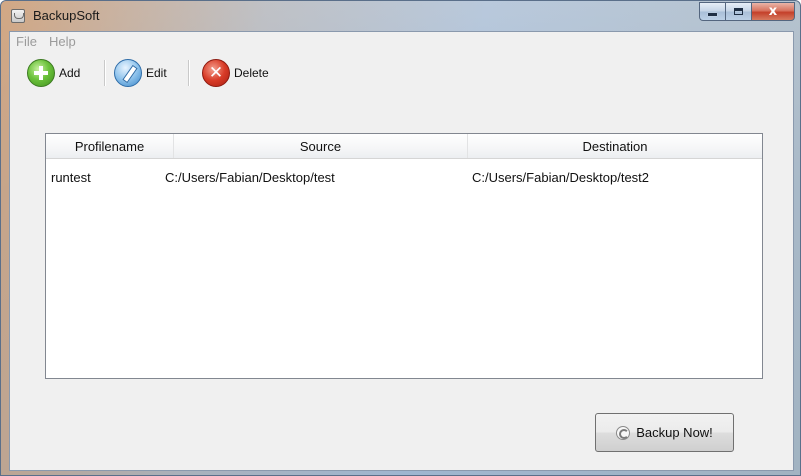 The height and width of the screenshot is (476, 801). Describe the element at coordinates (321, 146) in the screenshot. I see `column-header-source: Source` at that location.